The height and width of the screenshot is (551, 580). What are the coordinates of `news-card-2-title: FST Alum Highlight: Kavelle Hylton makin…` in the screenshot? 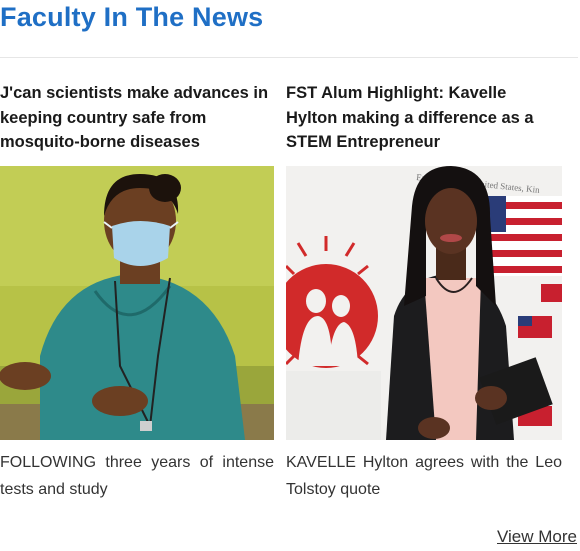 It's located at (424, 118).